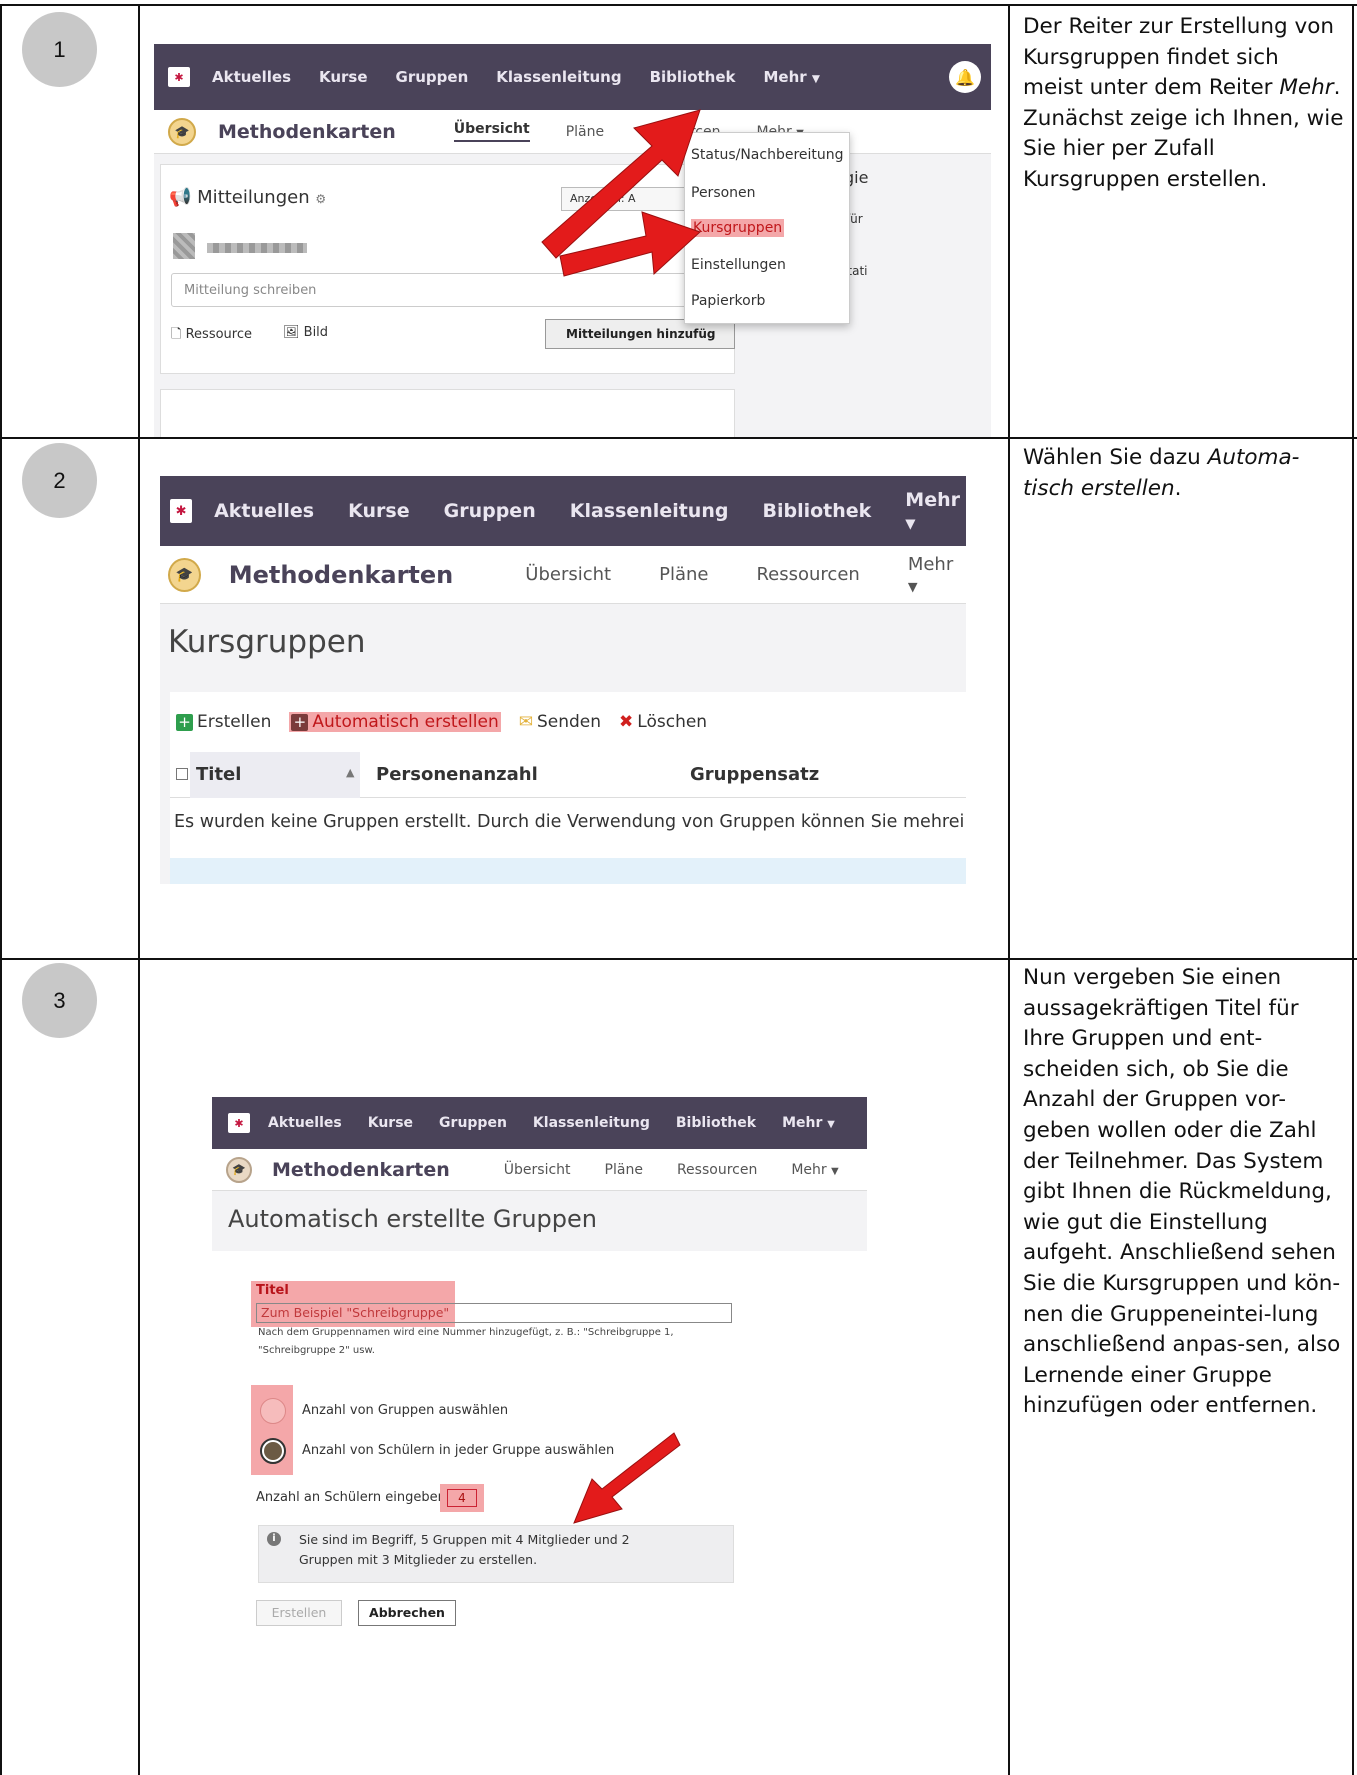 The image size is (1357, 1775). What do you see at coordinates (418, 1559) in the screenshot?
I see `calculation-text: Gruppen mit 3 Mitglieder zu erstellen.` at bounding box center [418, 1559].